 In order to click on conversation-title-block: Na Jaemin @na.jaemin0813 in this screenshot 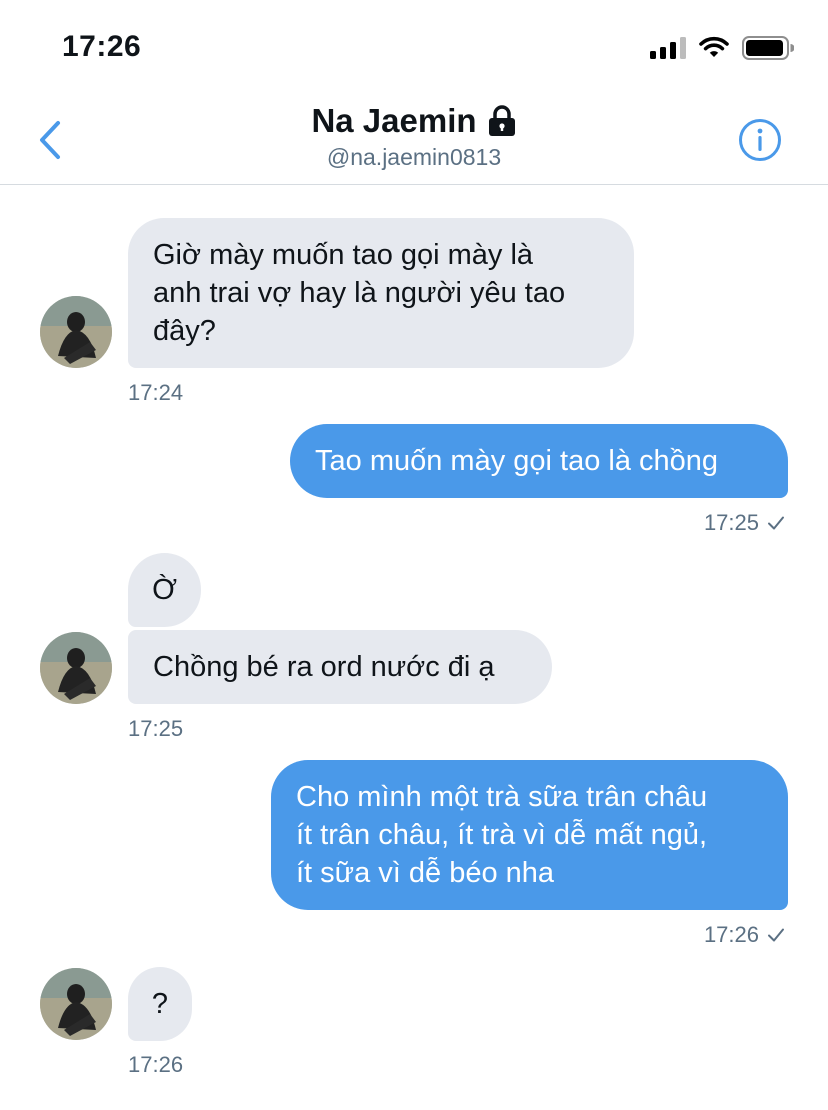, I will do `click(414, 136)`.